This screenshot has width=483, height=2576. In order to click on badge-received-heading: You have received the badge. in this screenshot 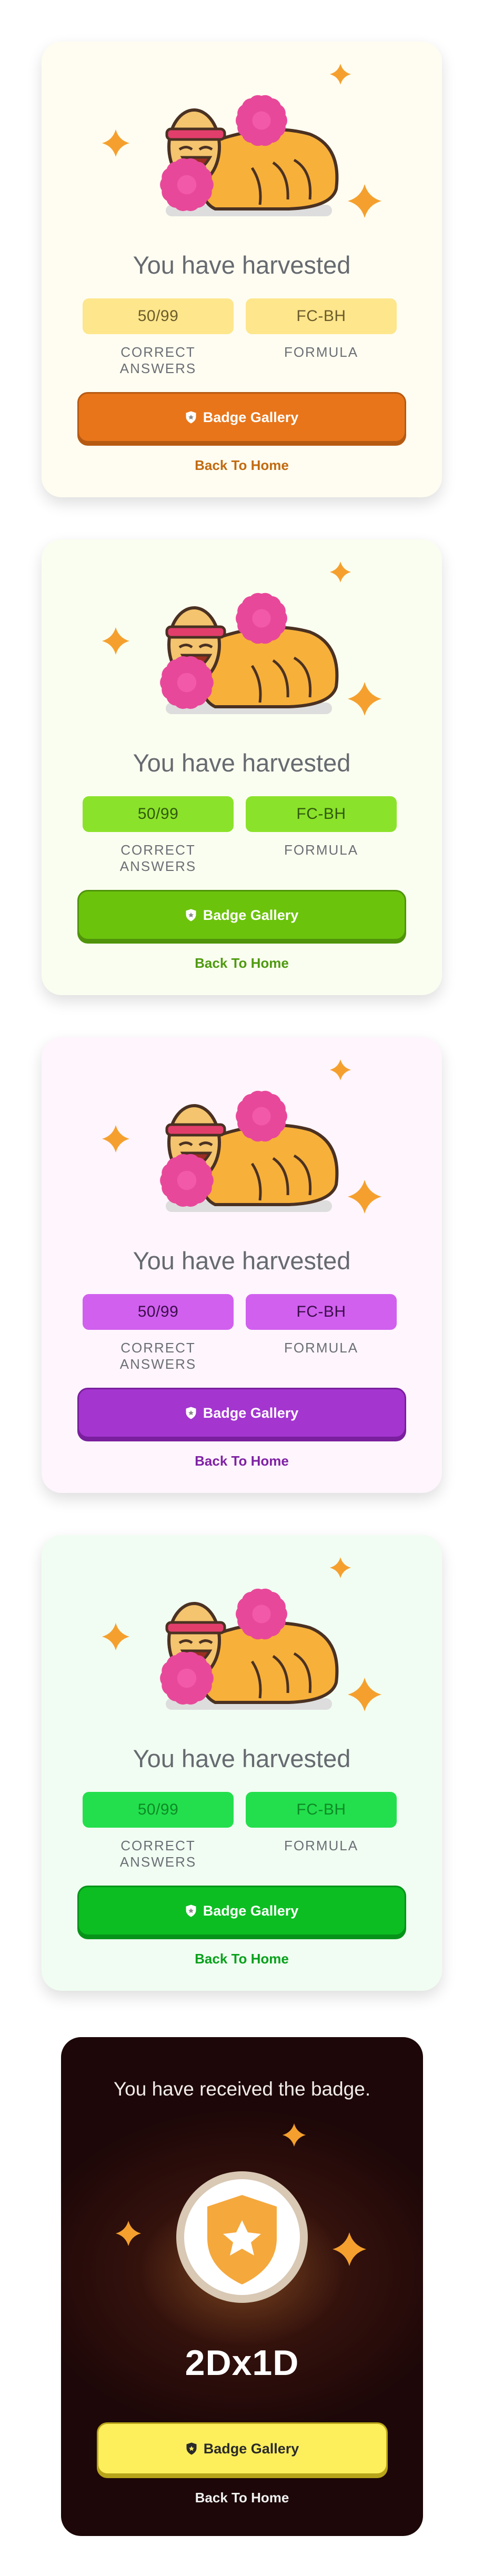, I will do `click(242, 2089)`.